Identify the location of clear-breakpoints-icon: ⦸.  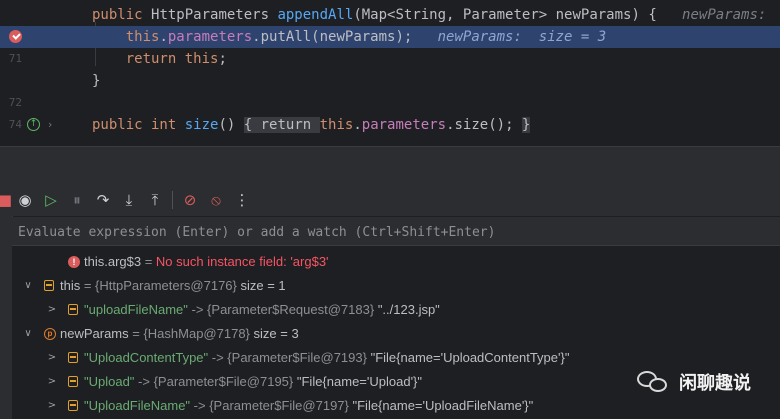
(216, 200).